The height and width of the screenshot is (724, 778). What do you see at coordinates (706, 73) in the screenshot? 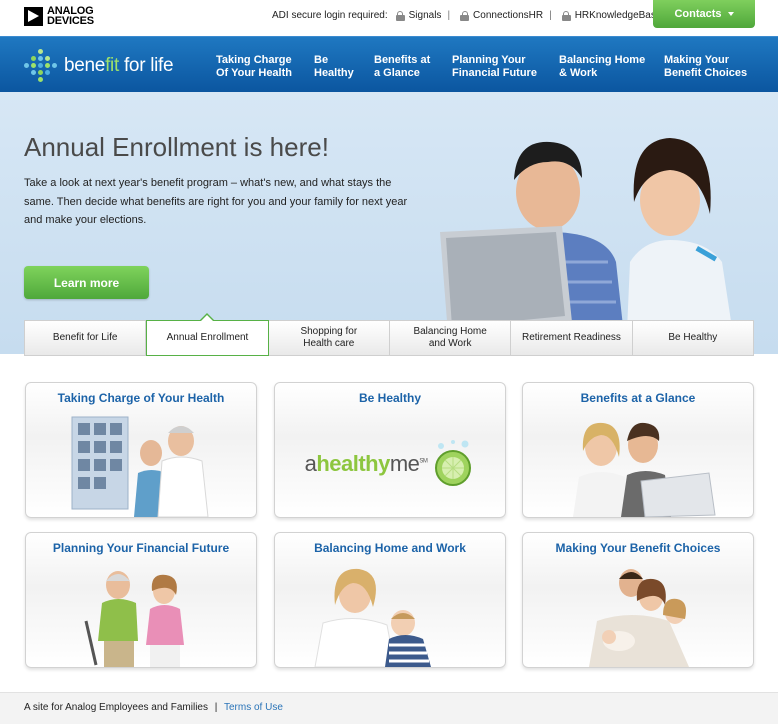
I see `nav-item-line2: Benefit Choices` at bounding box center [706, 73].